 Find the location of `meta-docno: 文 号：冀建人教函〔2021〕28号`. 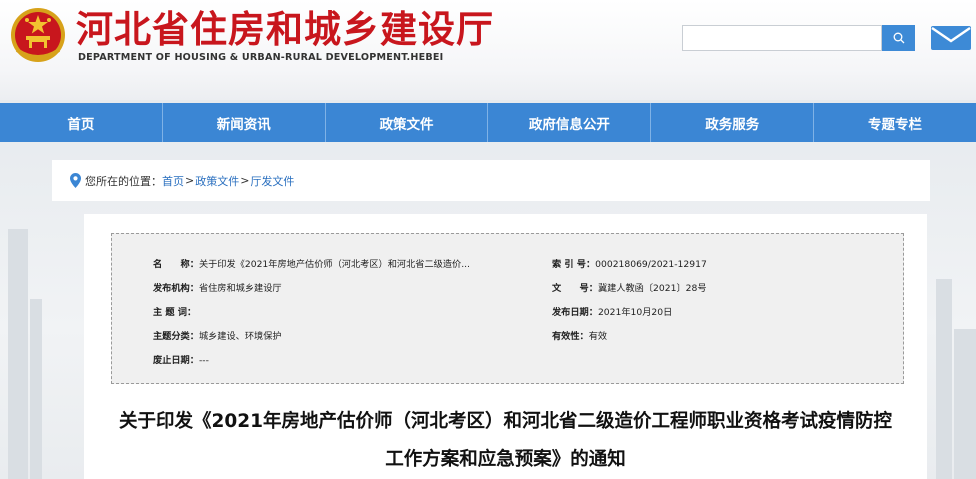

meta-docno: 文 号：冀建人教函〔2021〕28号 is located at coordinates (629, 287).